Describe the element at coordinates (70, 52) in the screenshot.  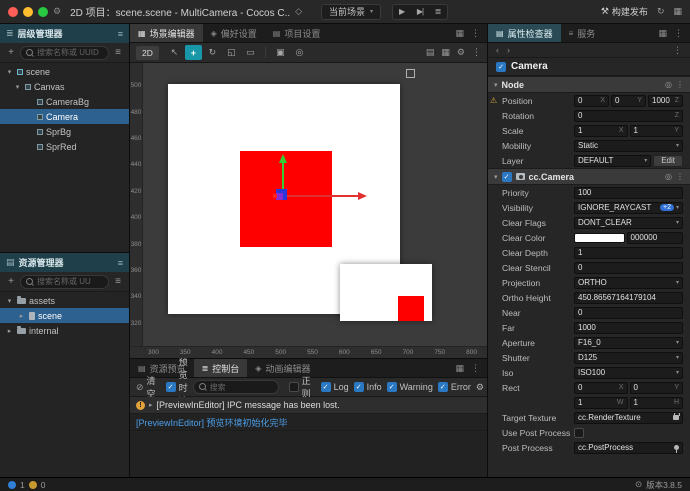
I see `hierarchy-search-input` at that location.